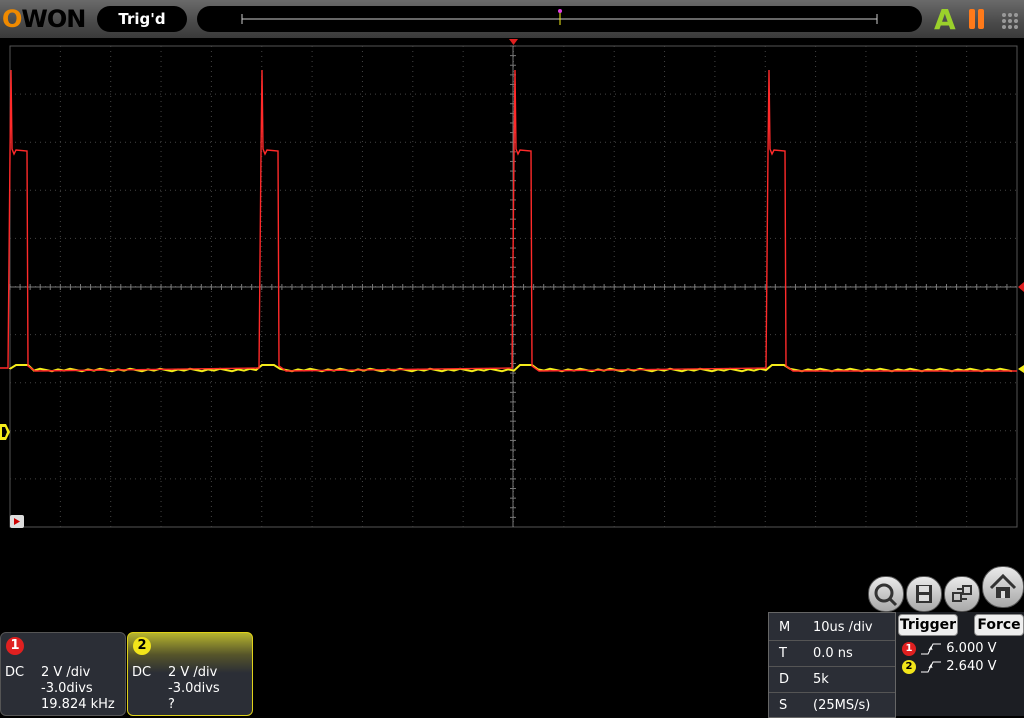 Image resolution: width=1024 pixels, height=718 pixels. I want to click on force-button: Force, so click(999, 625).